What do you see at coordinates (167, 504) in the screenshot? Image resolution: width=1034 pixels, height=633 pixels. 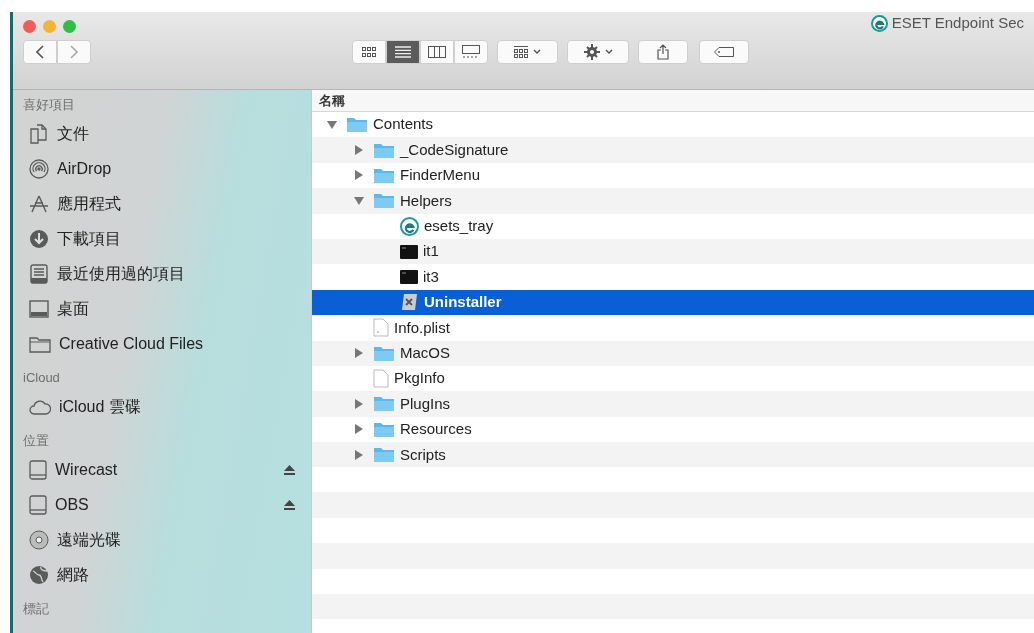 I see `sidebar-item: OBS` at bounding box center [167, 504].